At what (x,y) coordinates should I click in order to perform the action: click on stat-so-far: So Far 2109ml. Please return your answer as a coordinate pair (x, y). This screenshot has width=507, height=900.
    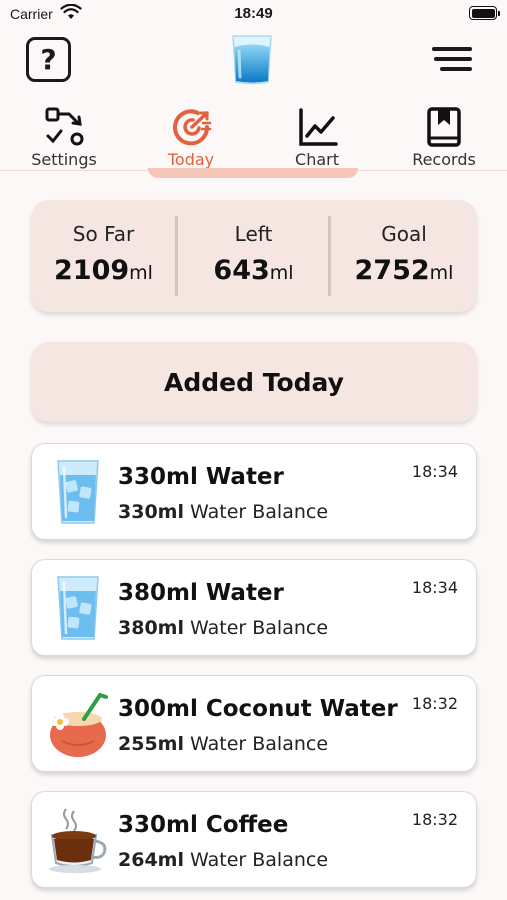
    Looking at the image, I should click on (103, 256).